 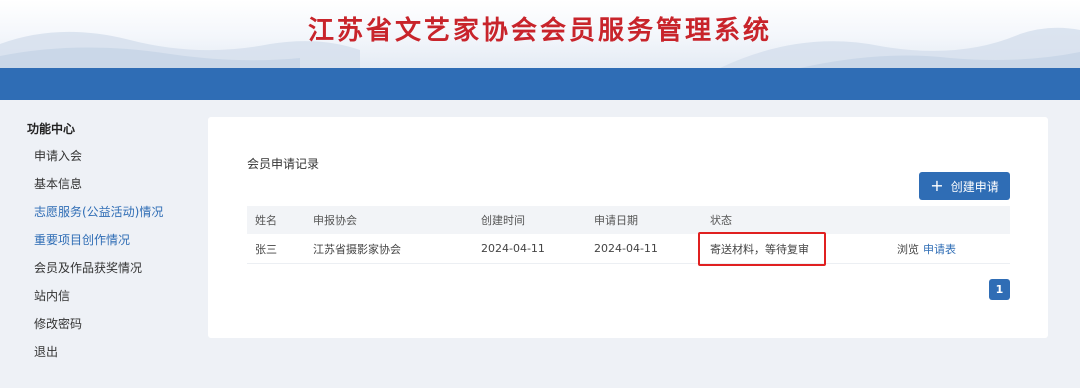 What do you see at coordinates (939, 249) in the screenshot?
I see `application-form-link: 申请表` at bounding box center [939, 249].